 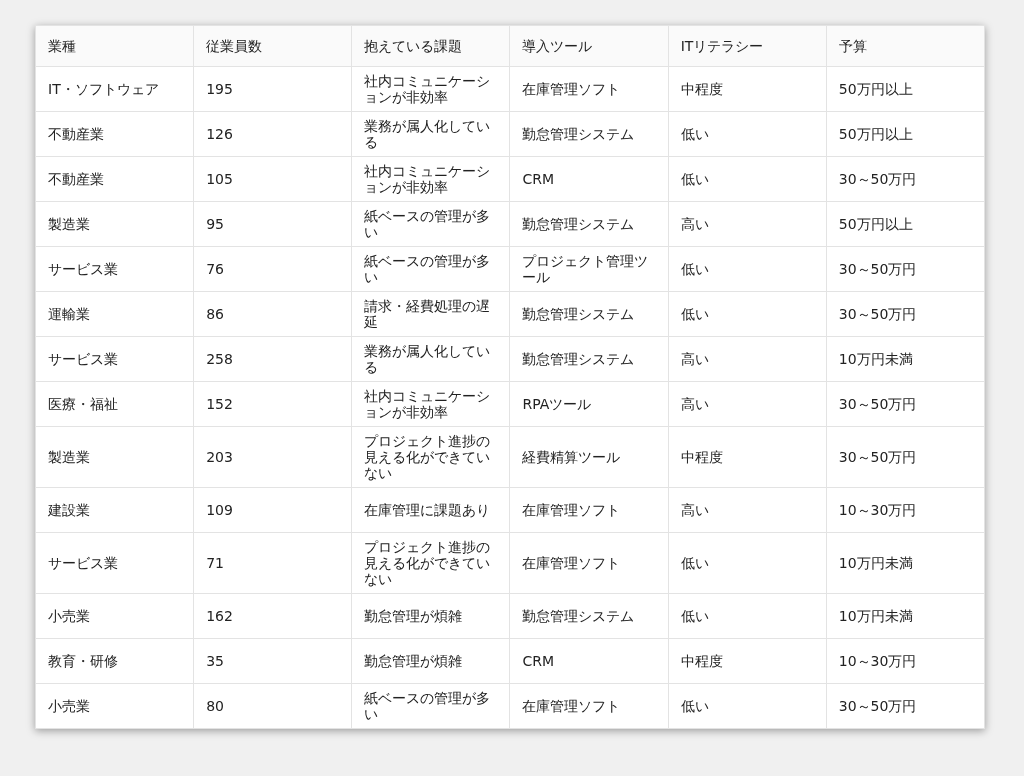 What do you see at coordinates (747, 46) in the screenshot?
I see `column-header: ITリテラシー` at bounding box center [747, 46].